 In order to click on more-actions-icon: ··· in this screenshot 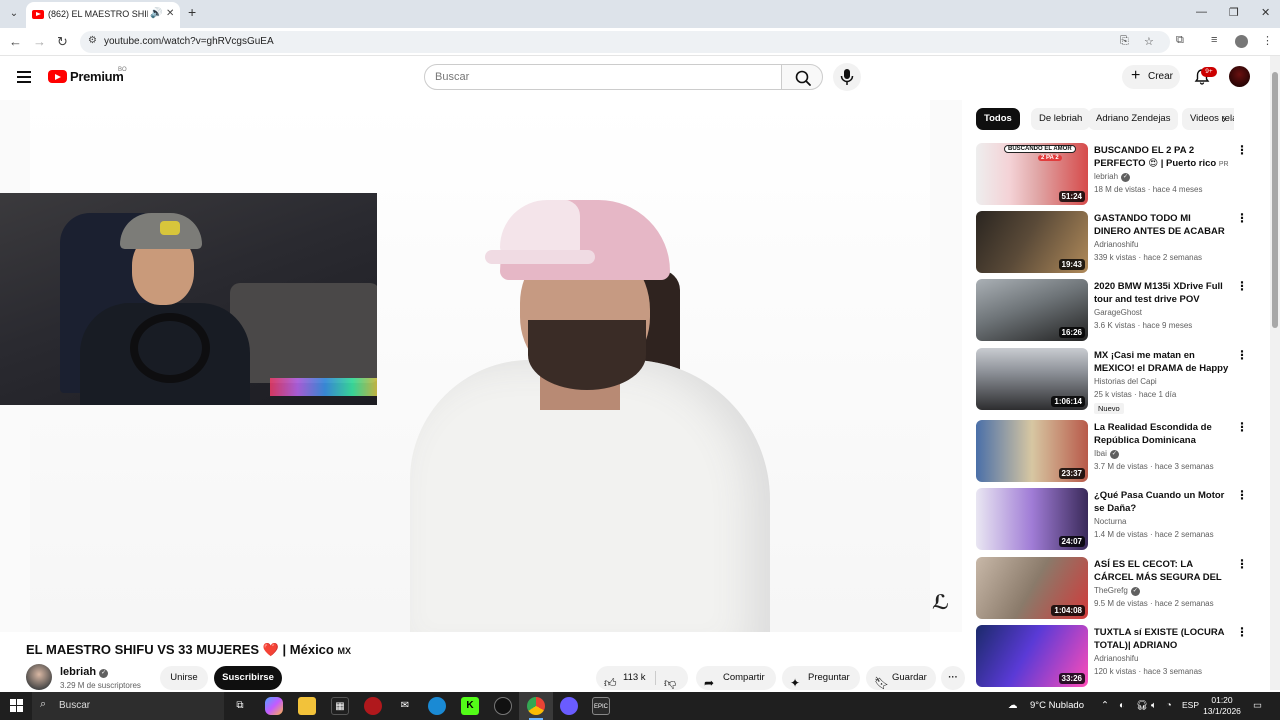, I will do `click(953, 678)`.